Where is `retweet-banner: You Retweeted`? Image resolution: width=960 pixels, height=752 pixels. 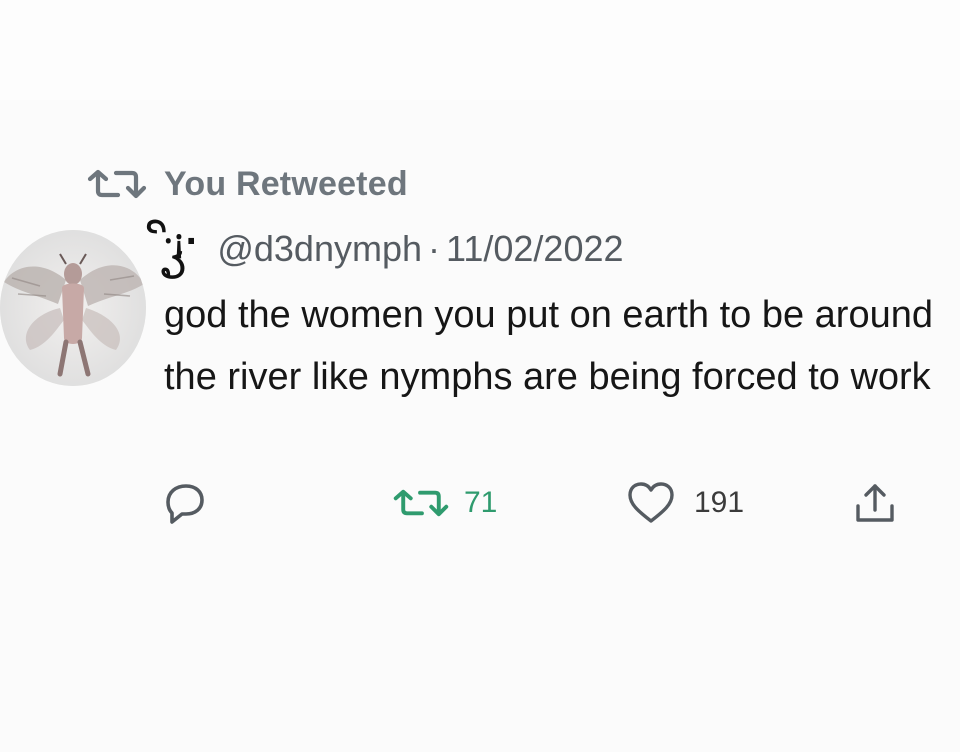 retweet-banner: You Retweeted is located at coordinates (247, 184).